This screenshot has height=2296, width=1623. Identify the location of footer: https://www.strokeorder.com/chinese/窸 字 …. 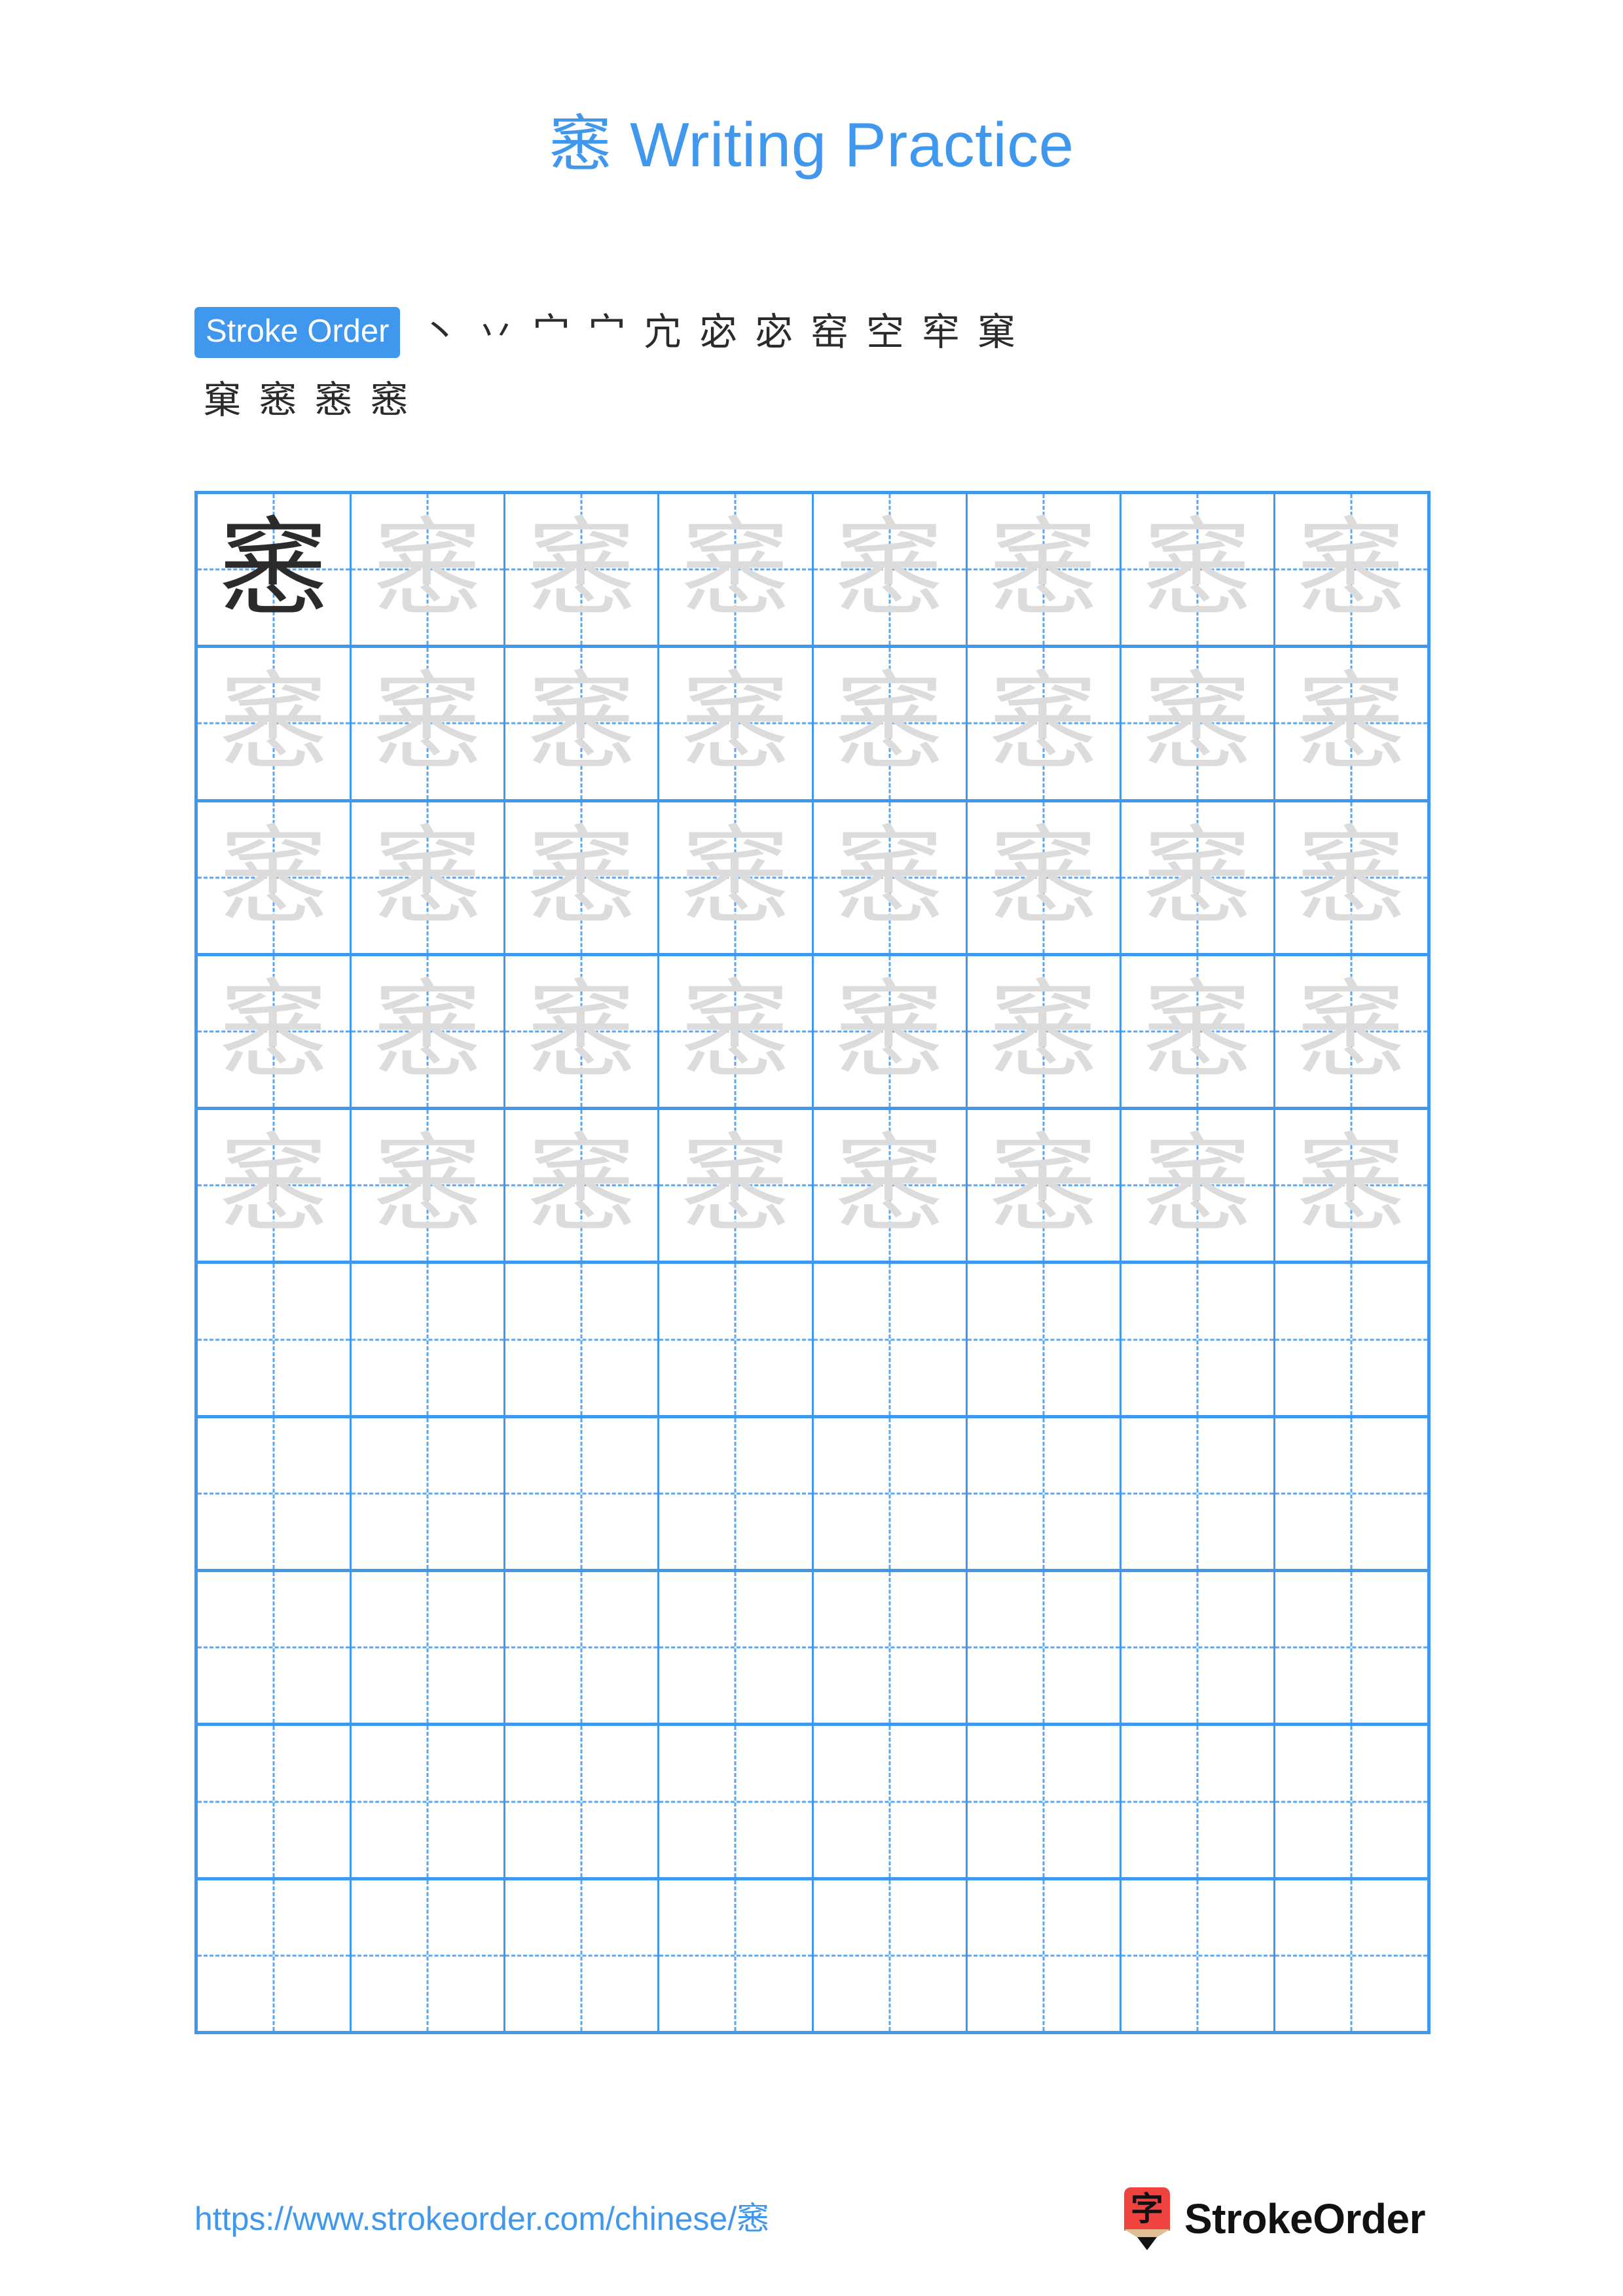
(813, 2218).